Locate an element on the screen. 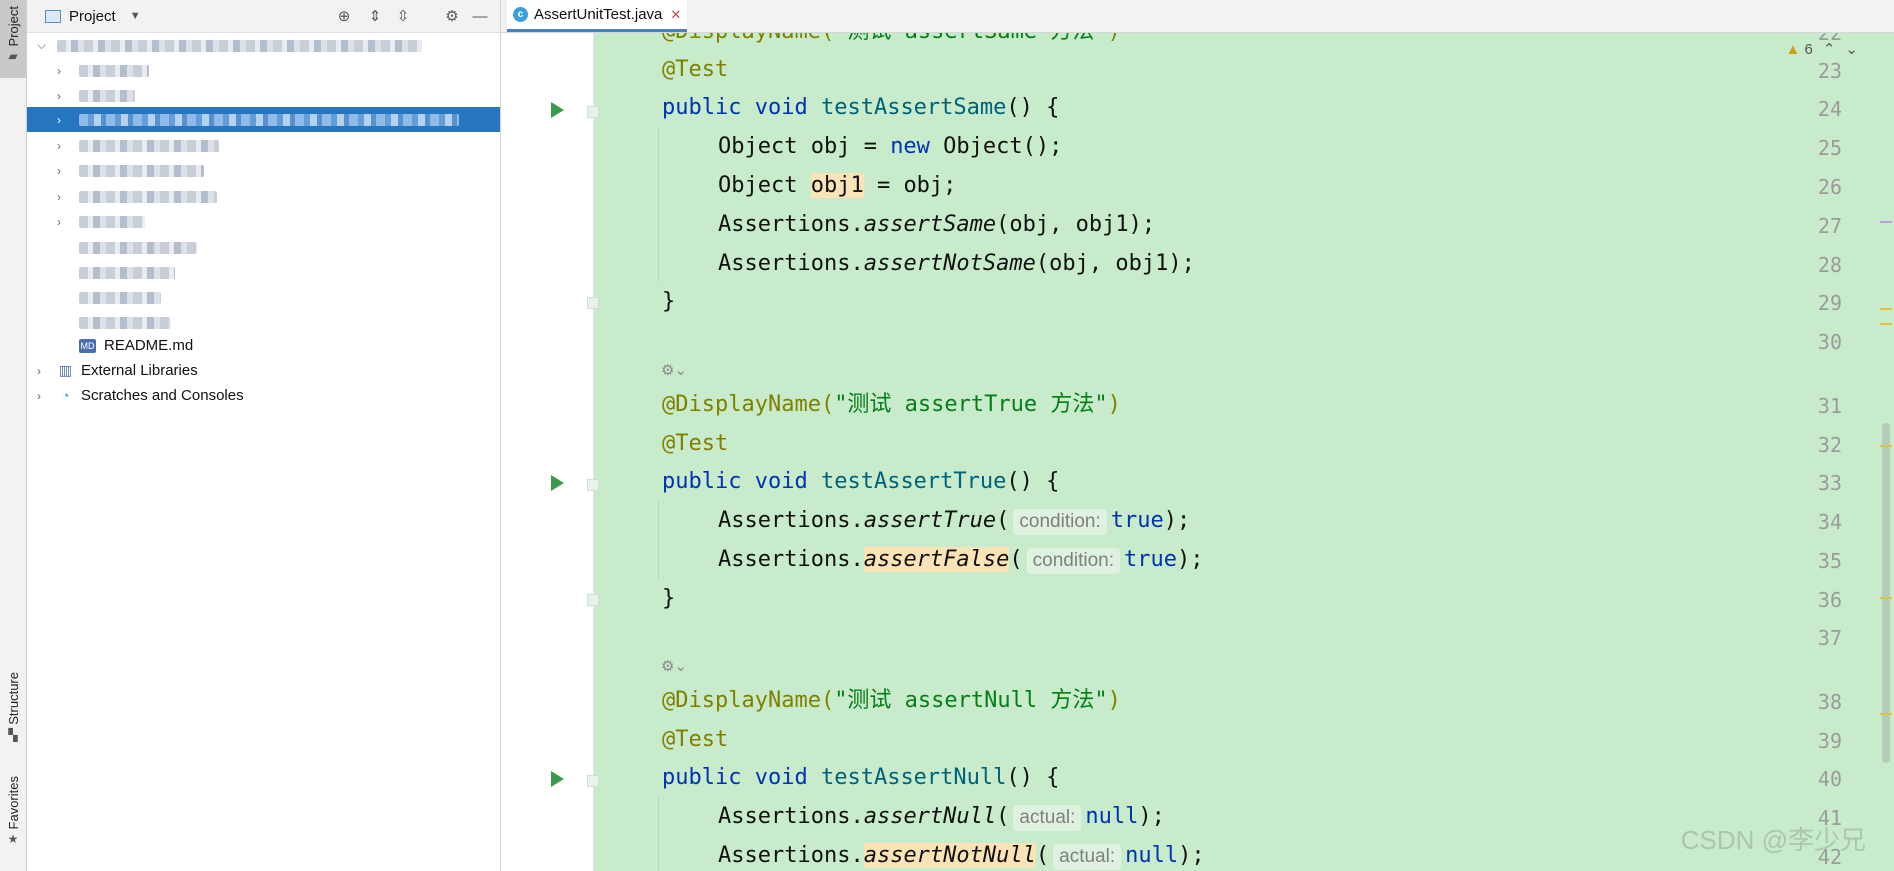 The width and height of the screenshot is (1894, 871). expand-all-icon: ⇕ is located at coordinates (375, 16).